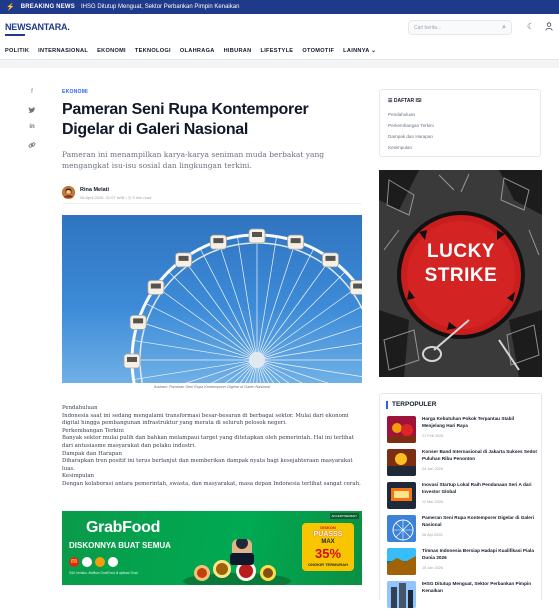 Image resolution: width=559 pixels, height=611 pixels. What do you see at coordinates (32, 129) in the screenshot?
I see `linkedin-icon: in` at bounding box center [32, 129].